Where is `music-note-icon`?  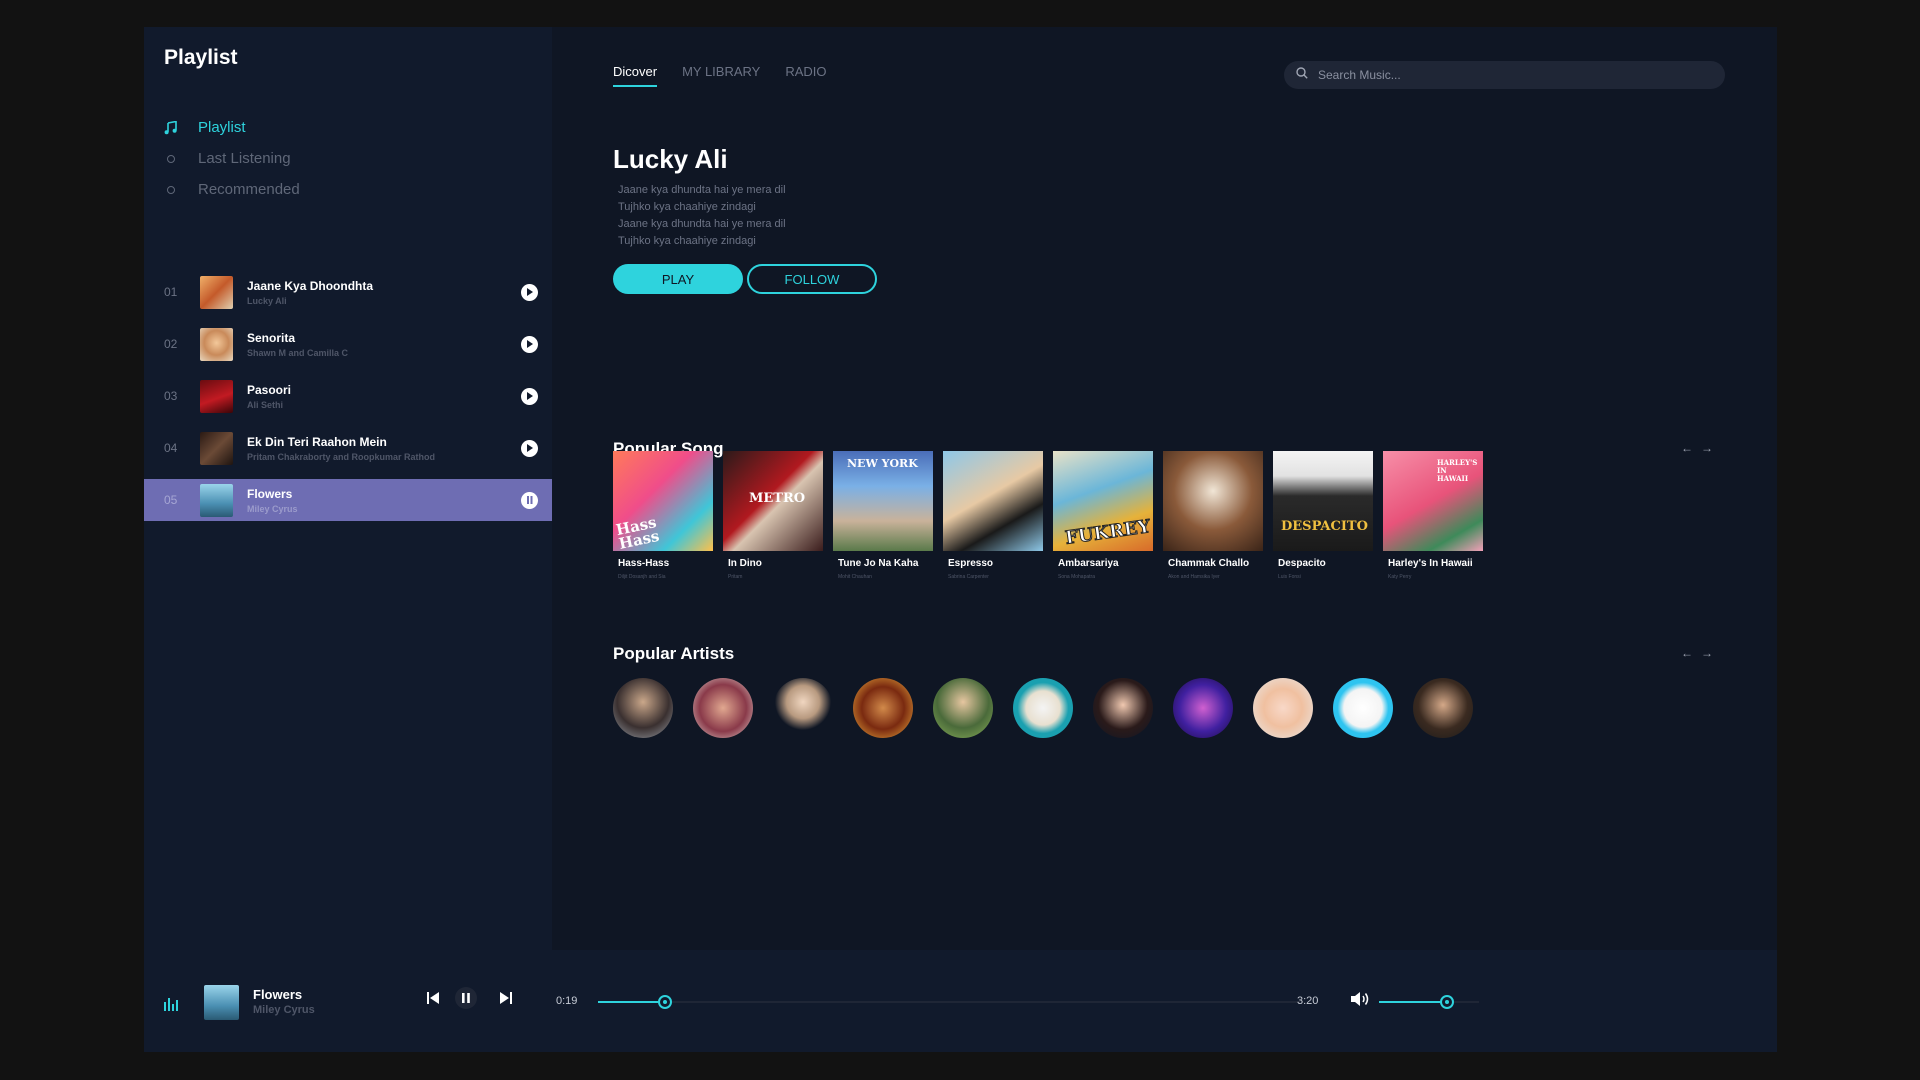
music-note-icon is located at coordinates (171, 127).